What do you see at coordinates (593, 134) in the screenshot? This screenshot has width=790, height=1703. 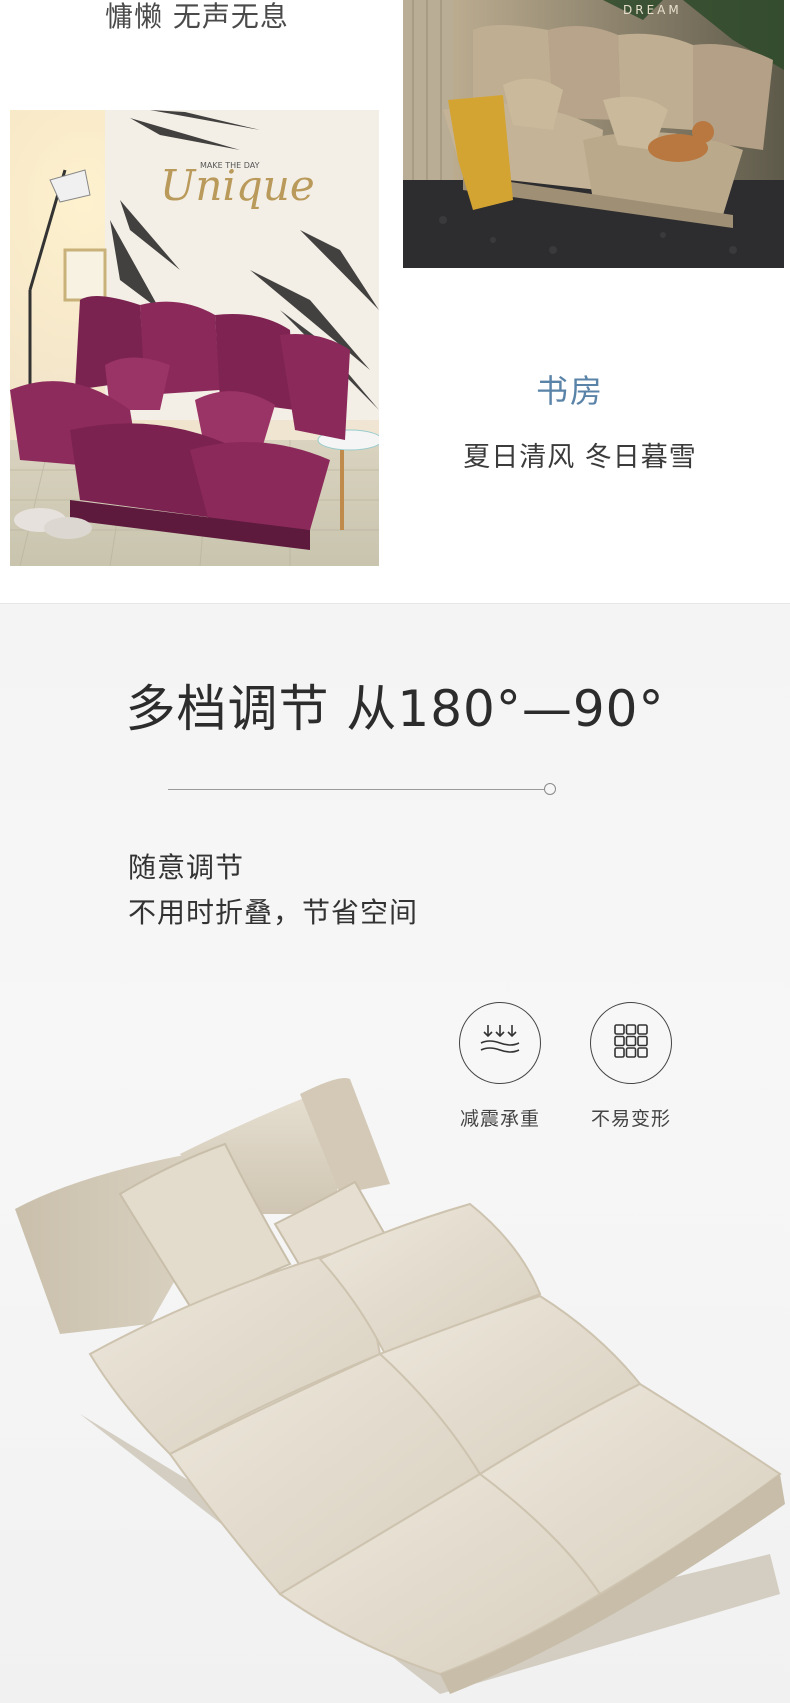 I see `beige-sofa-photo: DREAM` at bounding box center [593, 134].